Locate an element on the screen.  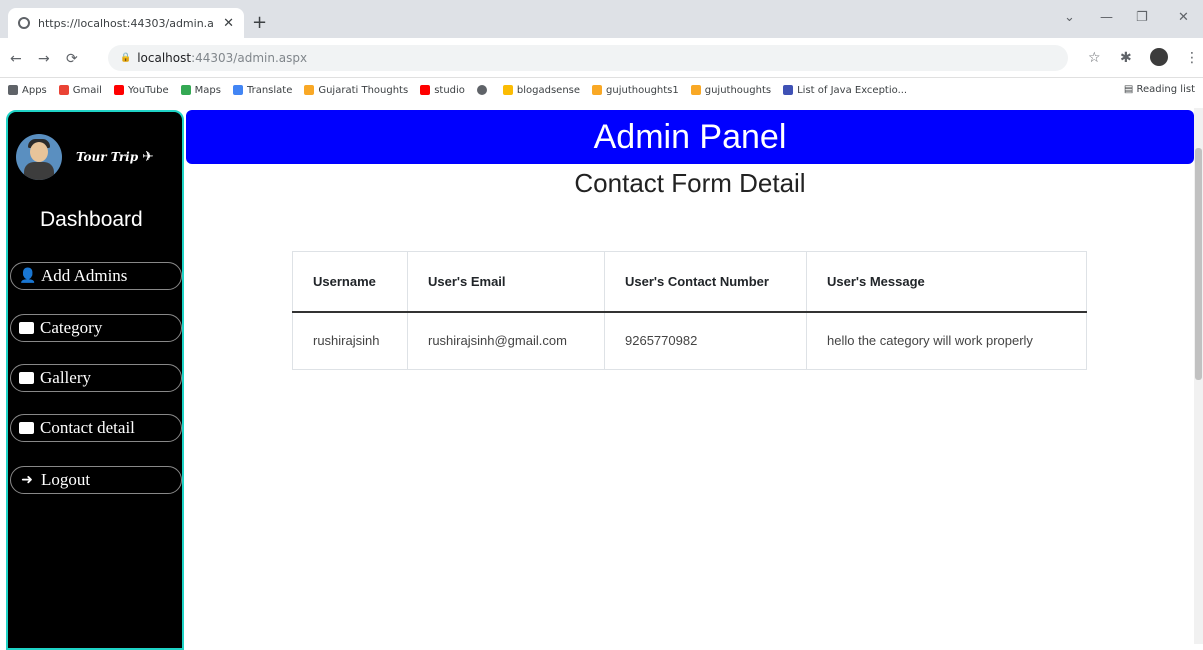
contact-icon is located at coordinates (26, 428).